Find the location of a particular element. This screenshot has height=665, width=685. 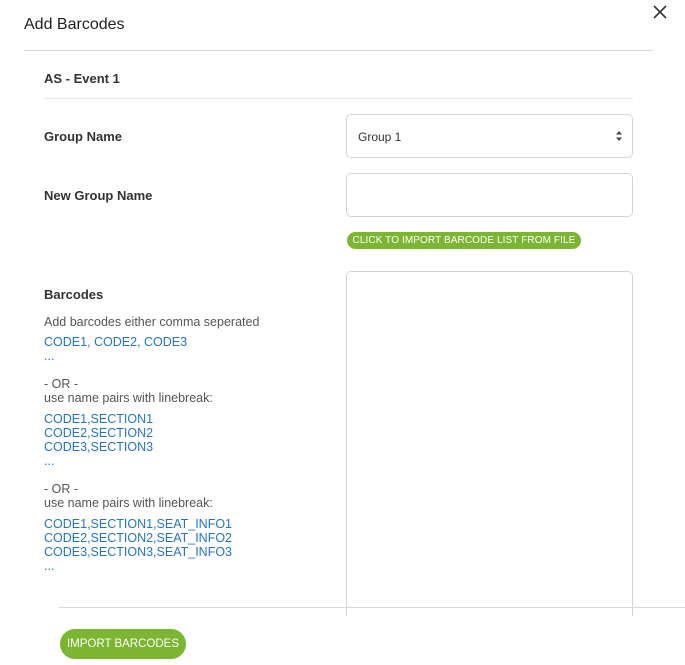

group-name-selected-value: Group 1 is located at coordinates (380, 137).